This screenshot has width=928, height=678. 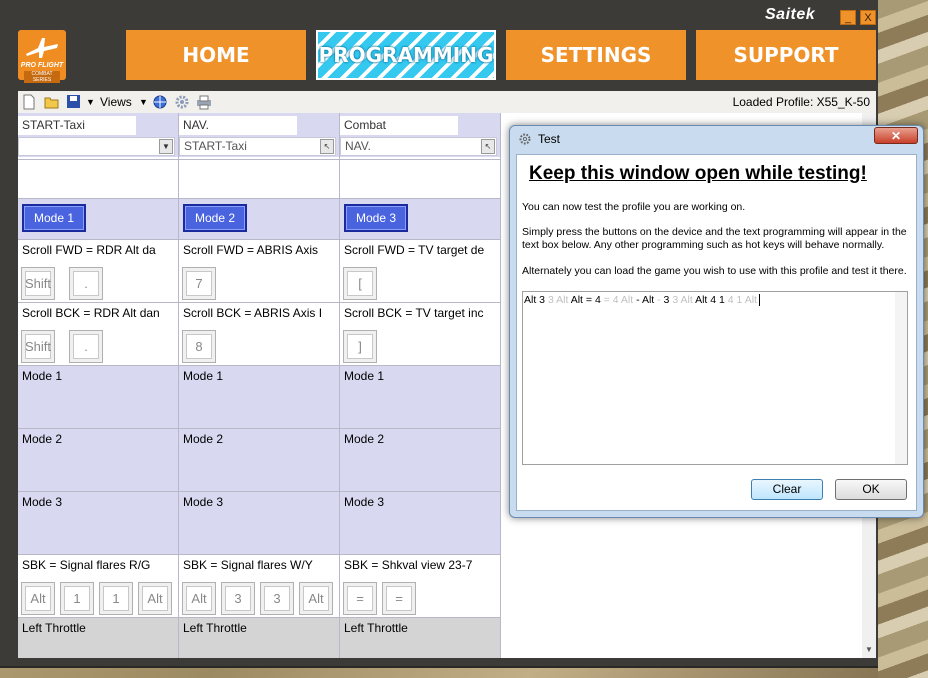 I want to click on scroll-down-icon: ▼, so click(x=869, y=649).